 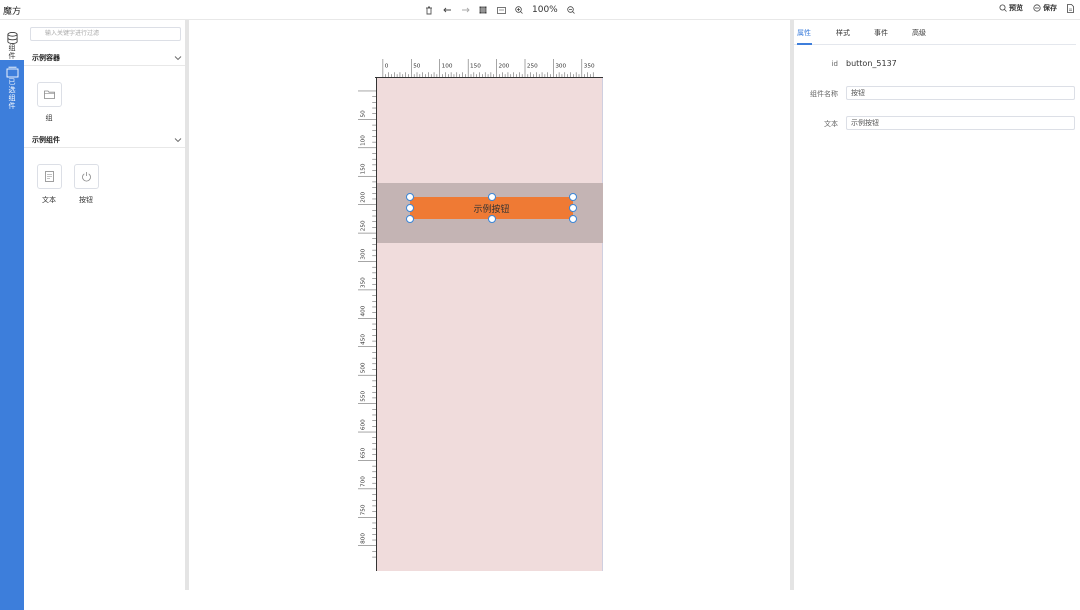 What do you see at coordinates (492, 197) in the screenshot?
I see `resize-handle-top` at bounding box center [492, 197].